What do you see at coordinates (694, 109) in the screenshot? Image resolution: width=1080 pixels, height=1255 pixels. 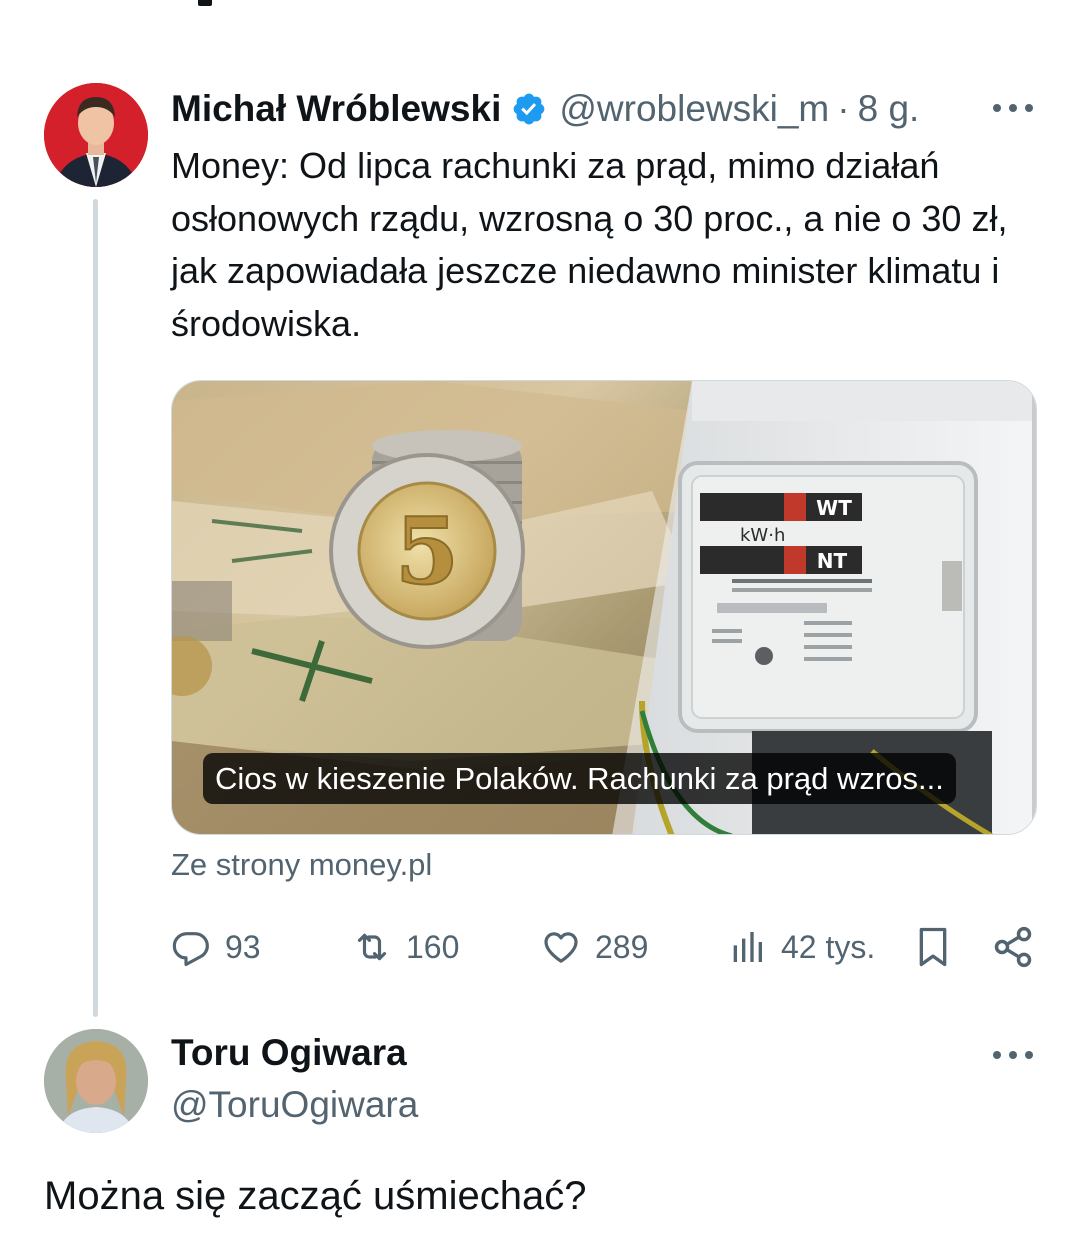 I see `author-handle: @wroblewski_m` at bounding box center [694, 109].